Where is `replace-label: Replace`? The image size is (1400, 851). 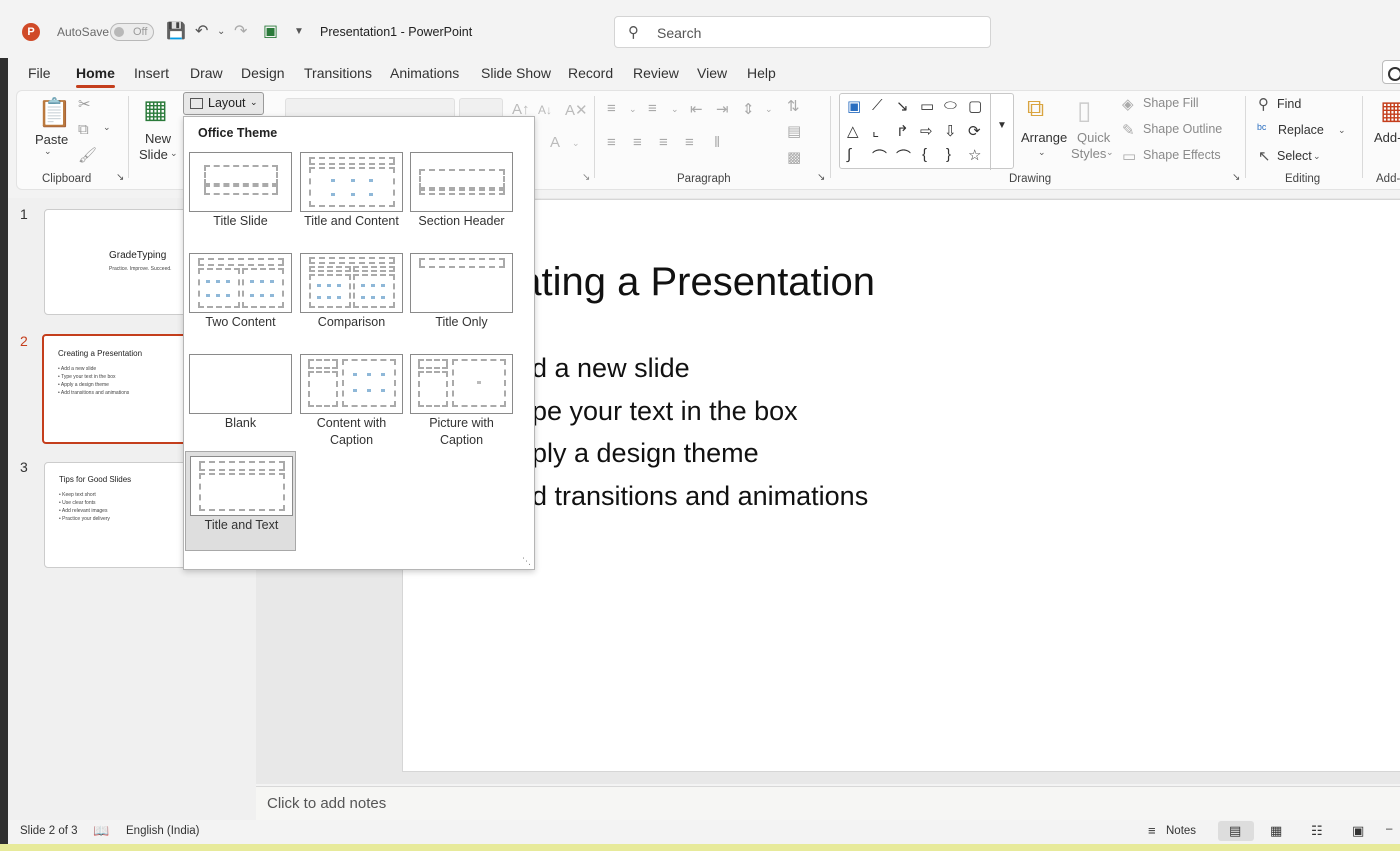
replace-label: Replace is located at coordinates (1301, 130).